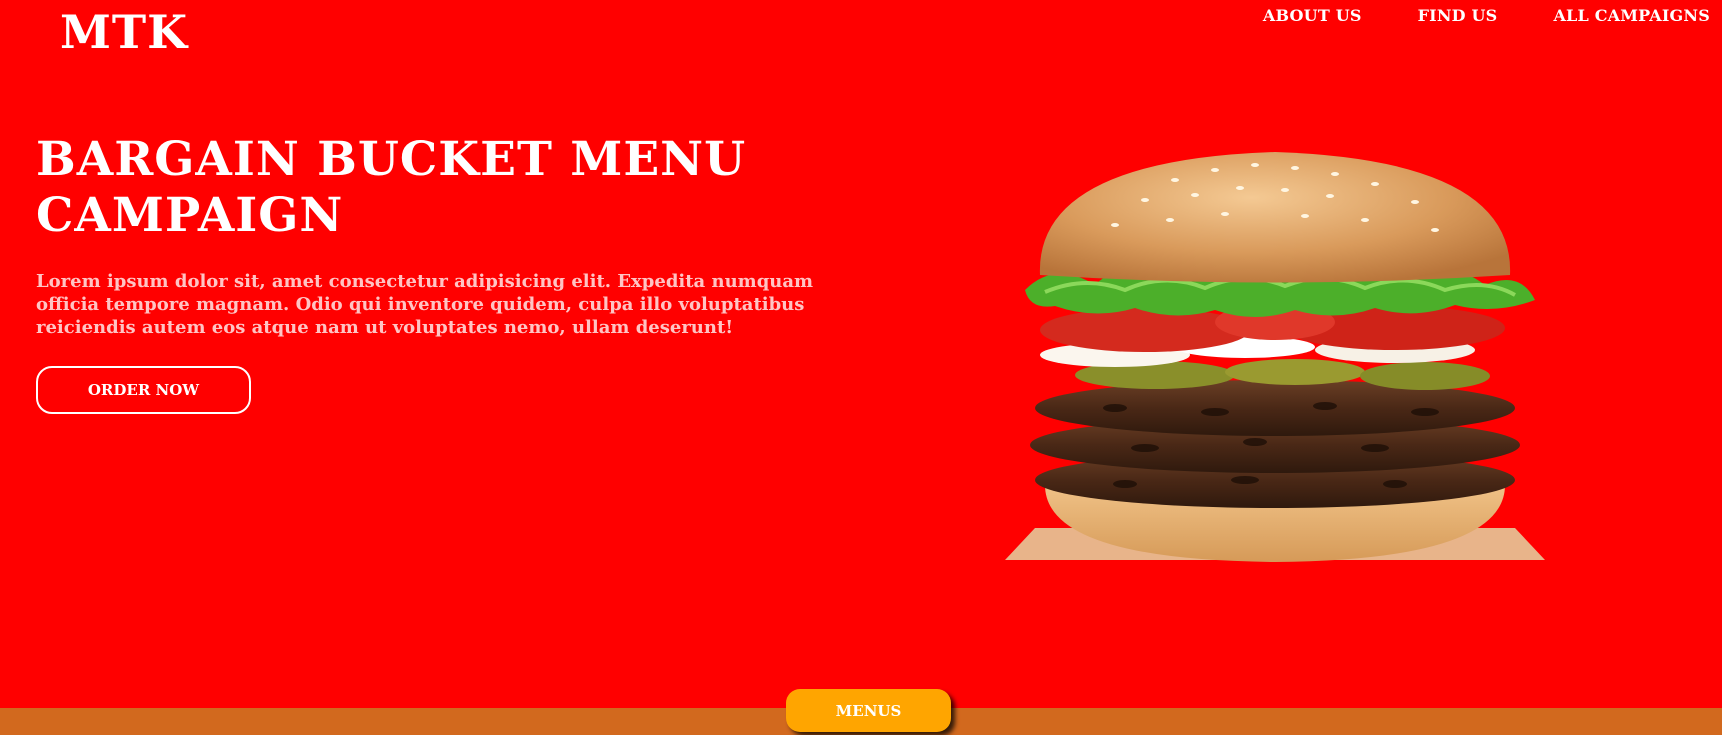 Image resolution: width=1722 pixels, height=735 pixels. I want to click on main-nav: ABOUT US FIND US ALL CAMPAIGNS, so click(1486, 16).